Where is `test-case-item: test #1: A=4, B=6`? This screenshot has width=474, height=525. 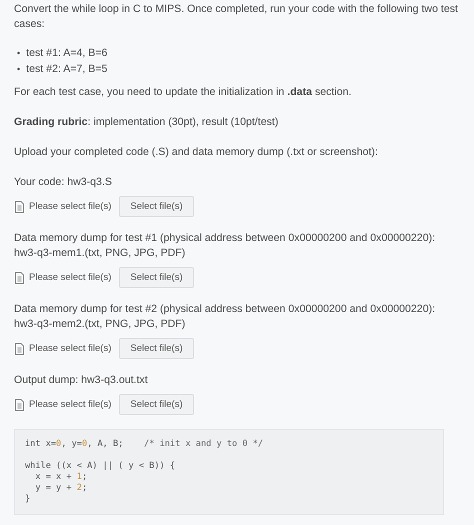 test-case-item: test #1: A=4, B=6 is located at coordinates (67, 53).